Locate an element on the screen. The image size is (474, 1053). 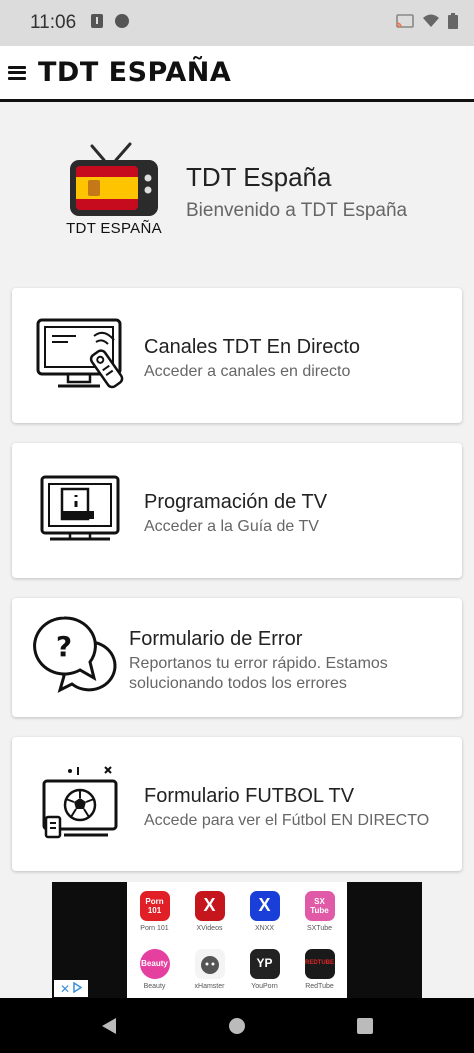
ad-app-tile: REDTUBE is located at coordinates (319, 963).